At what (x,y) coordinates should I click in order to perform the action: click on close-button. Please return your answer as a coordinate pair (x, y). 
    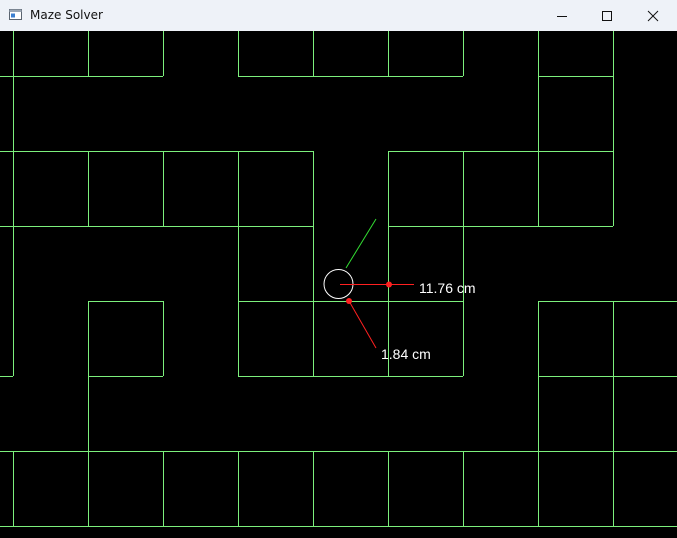
    Looking at the image, I should click on (653, 15).